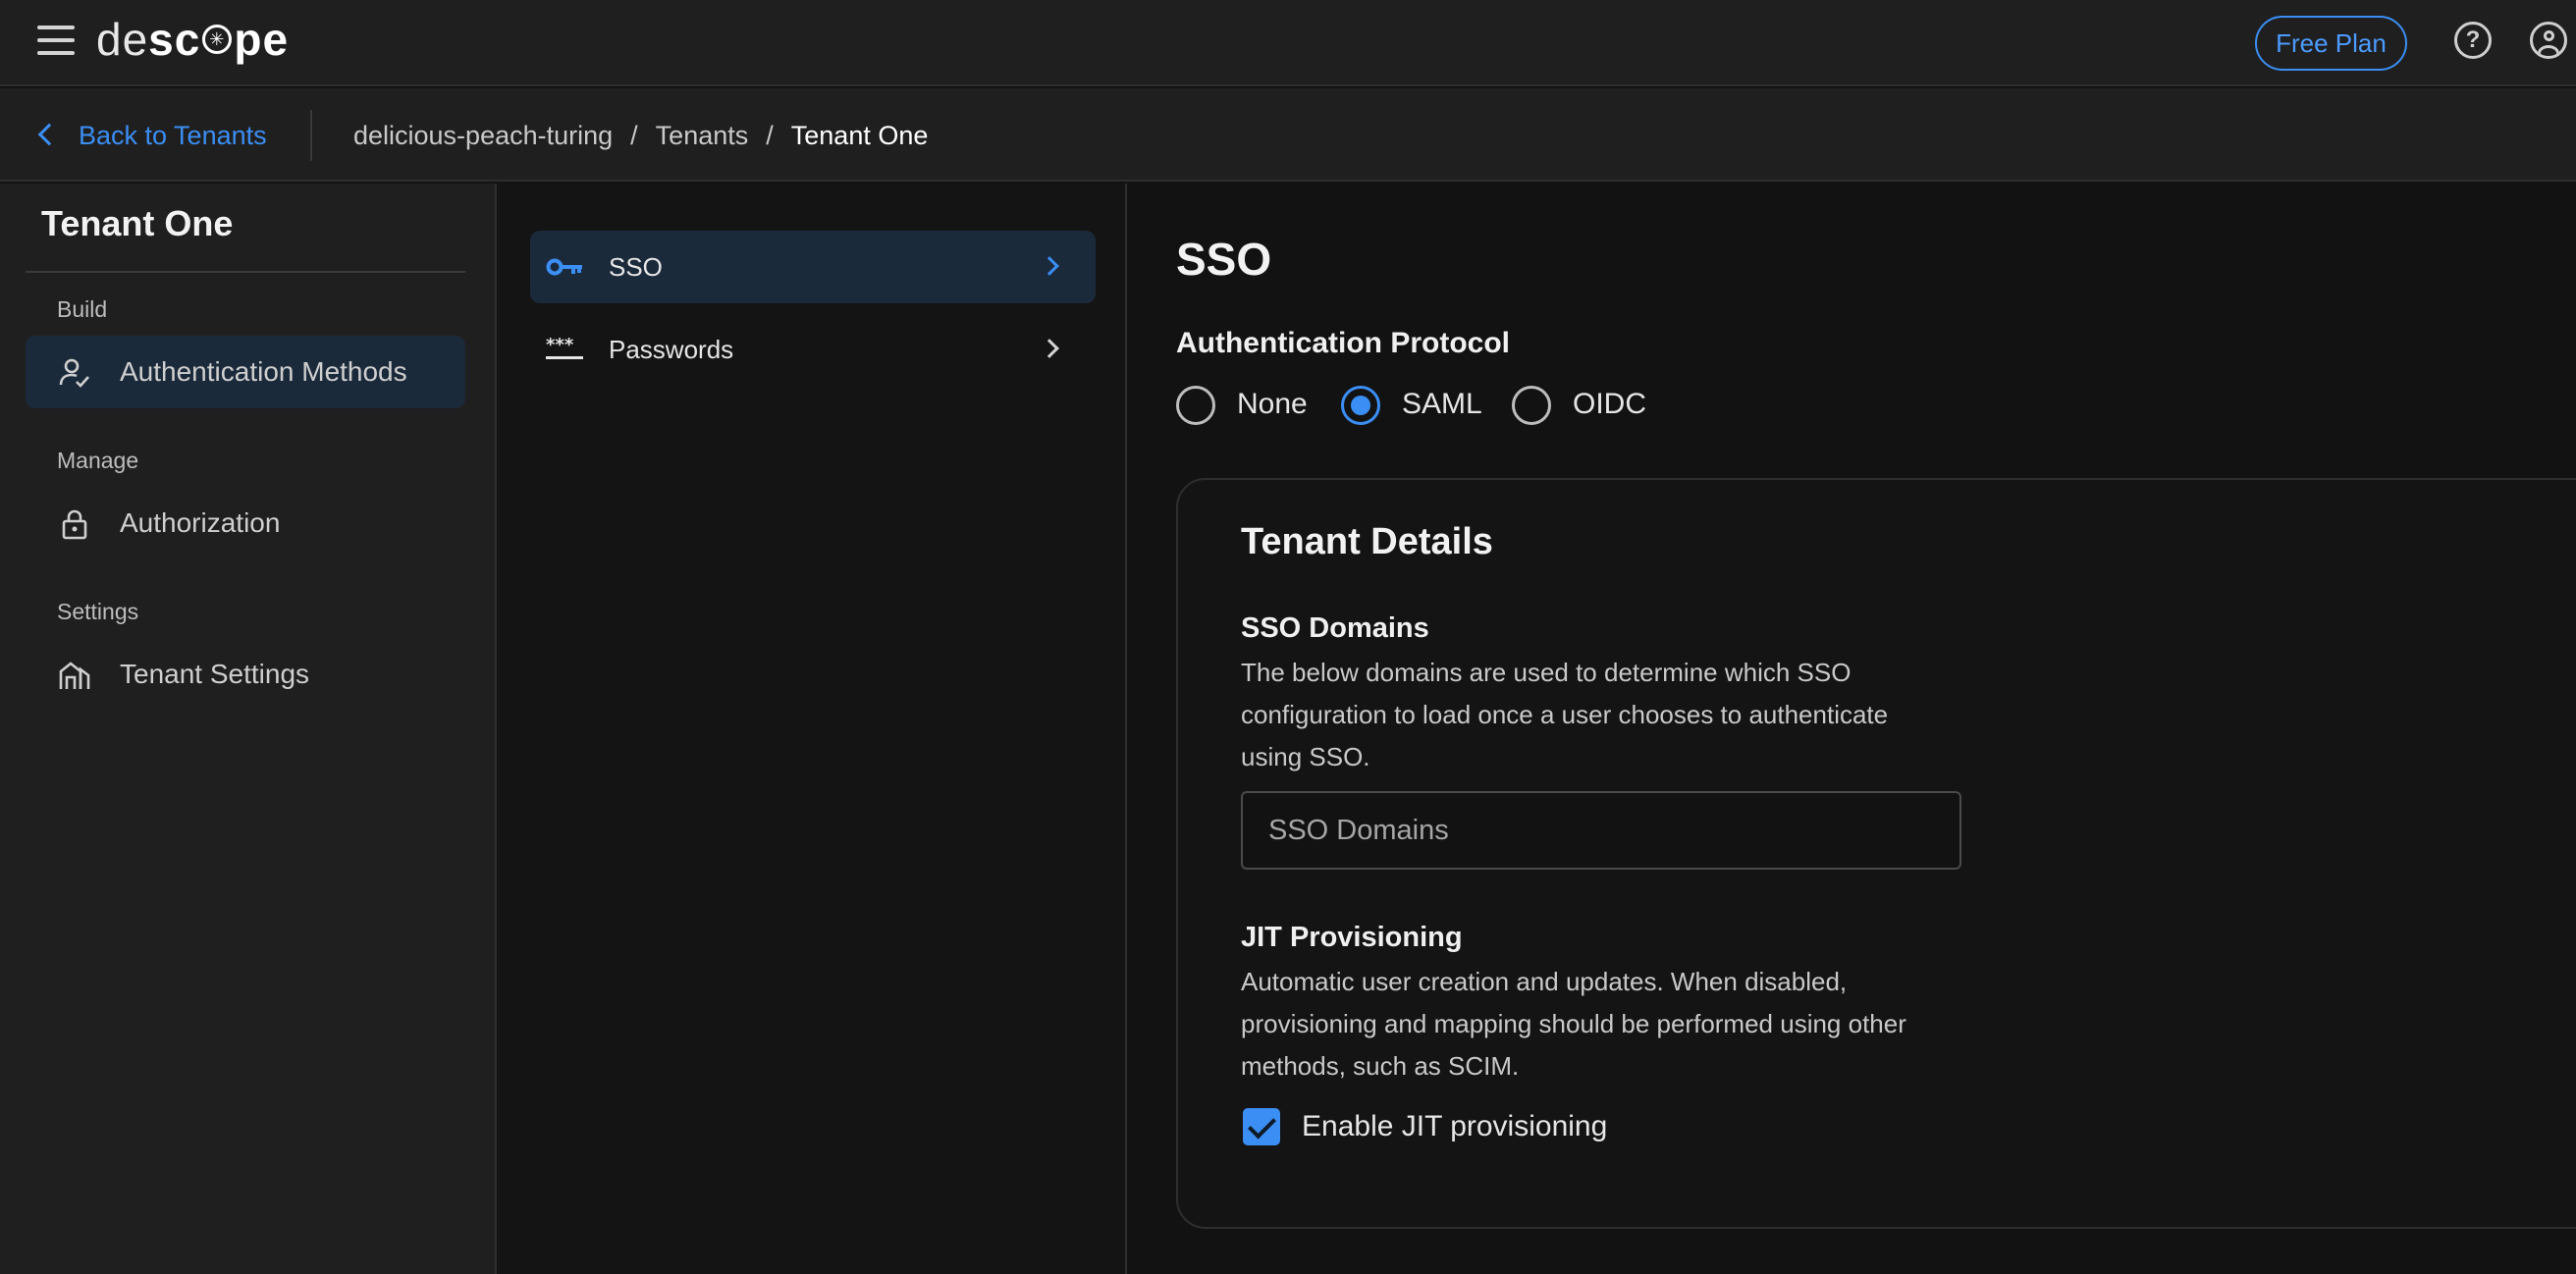 Image resolution: width=2576 pixels, height=1274 pixels. Describe the element at coordinates (74, 373) in the screenshot. I see `user-check-icon` at that location.